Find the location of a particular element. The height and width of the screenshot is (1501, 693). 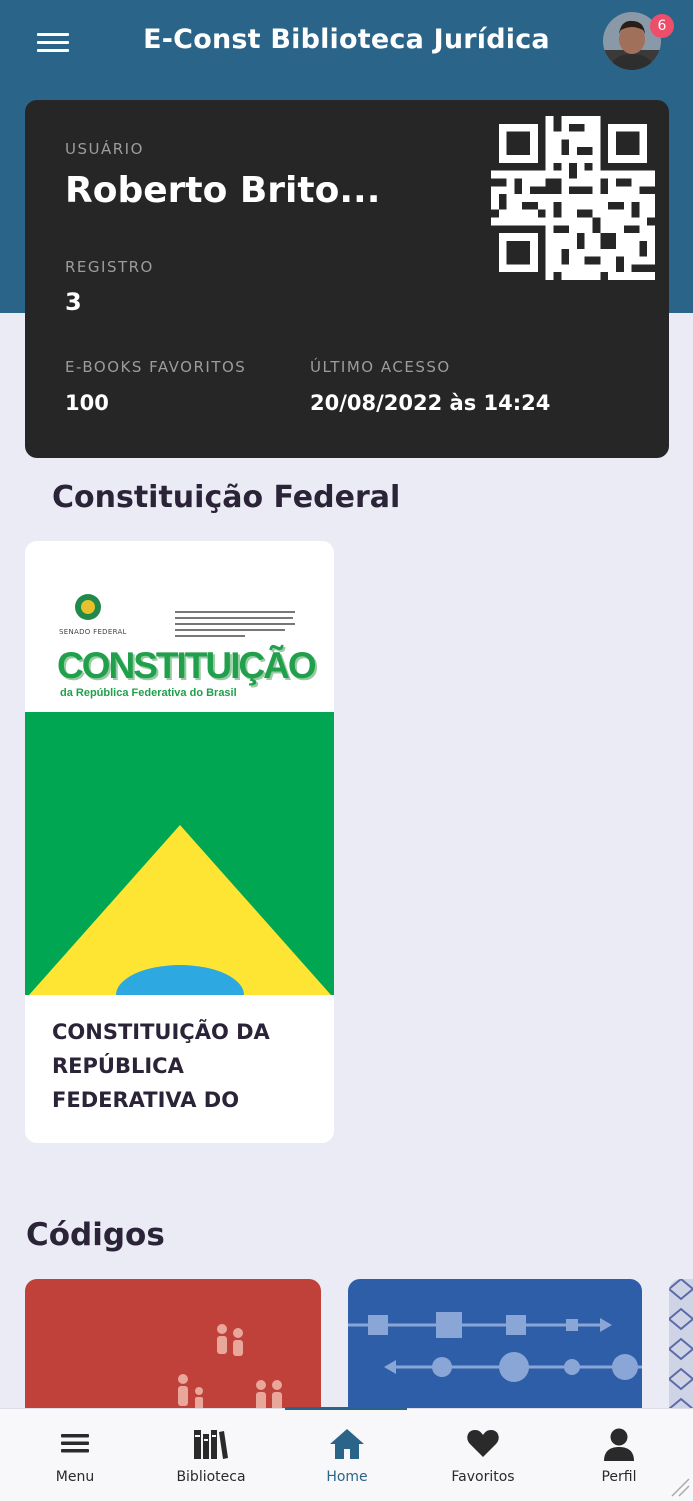

books-icon is located at coordinates (211, 1444).